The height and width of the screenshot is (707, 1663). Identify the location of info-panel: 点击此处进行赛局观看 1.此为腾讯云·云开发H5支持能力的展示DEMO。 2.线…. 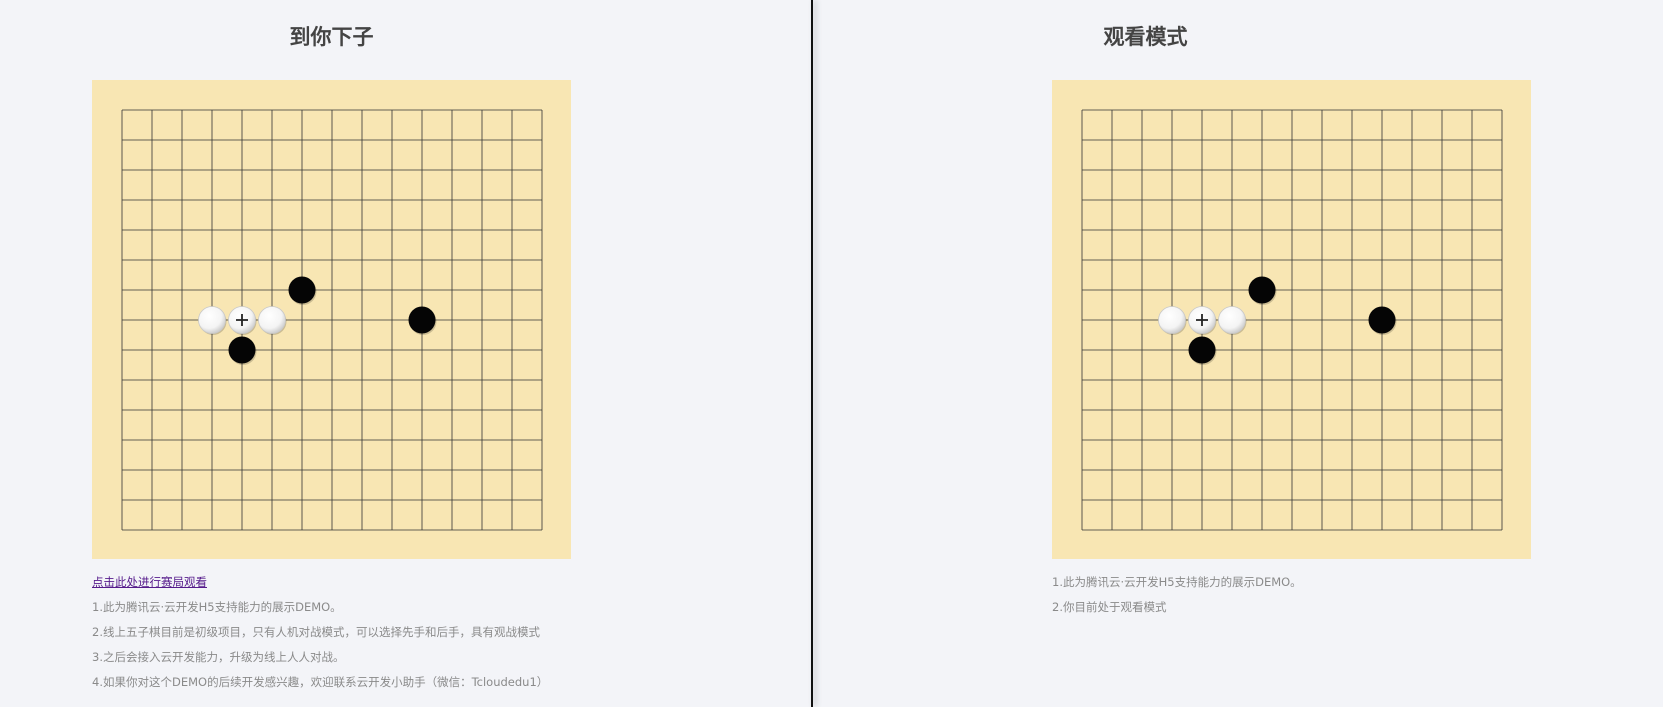
(320, 632).